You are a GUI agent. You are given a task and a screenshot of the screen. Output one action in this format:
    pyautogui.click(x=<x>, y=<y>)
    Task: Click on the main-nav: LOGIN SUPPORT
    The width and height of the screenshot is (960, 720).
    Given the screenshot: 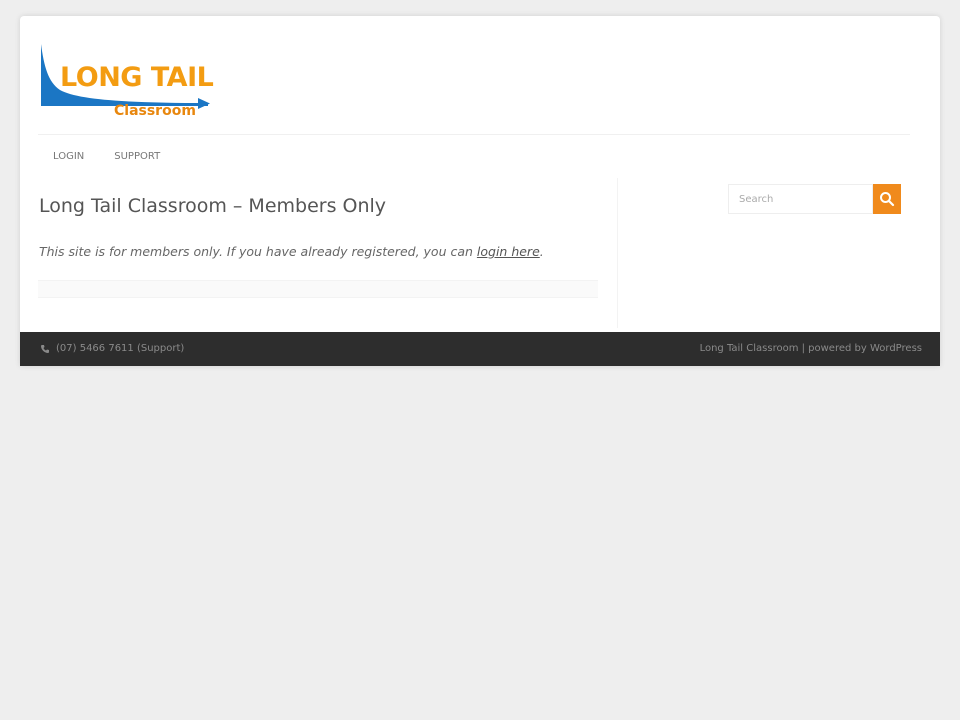 What is the action you would take?
    pyautogui.click(x=474, y=156)
    